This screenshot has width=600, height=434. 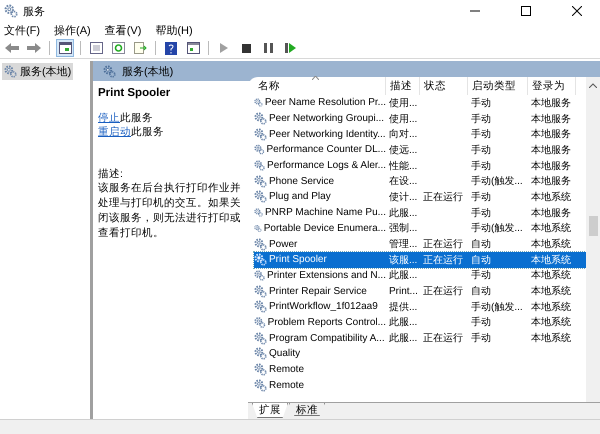 I want to click on window-title: 服务, so click(x=34, y=11).